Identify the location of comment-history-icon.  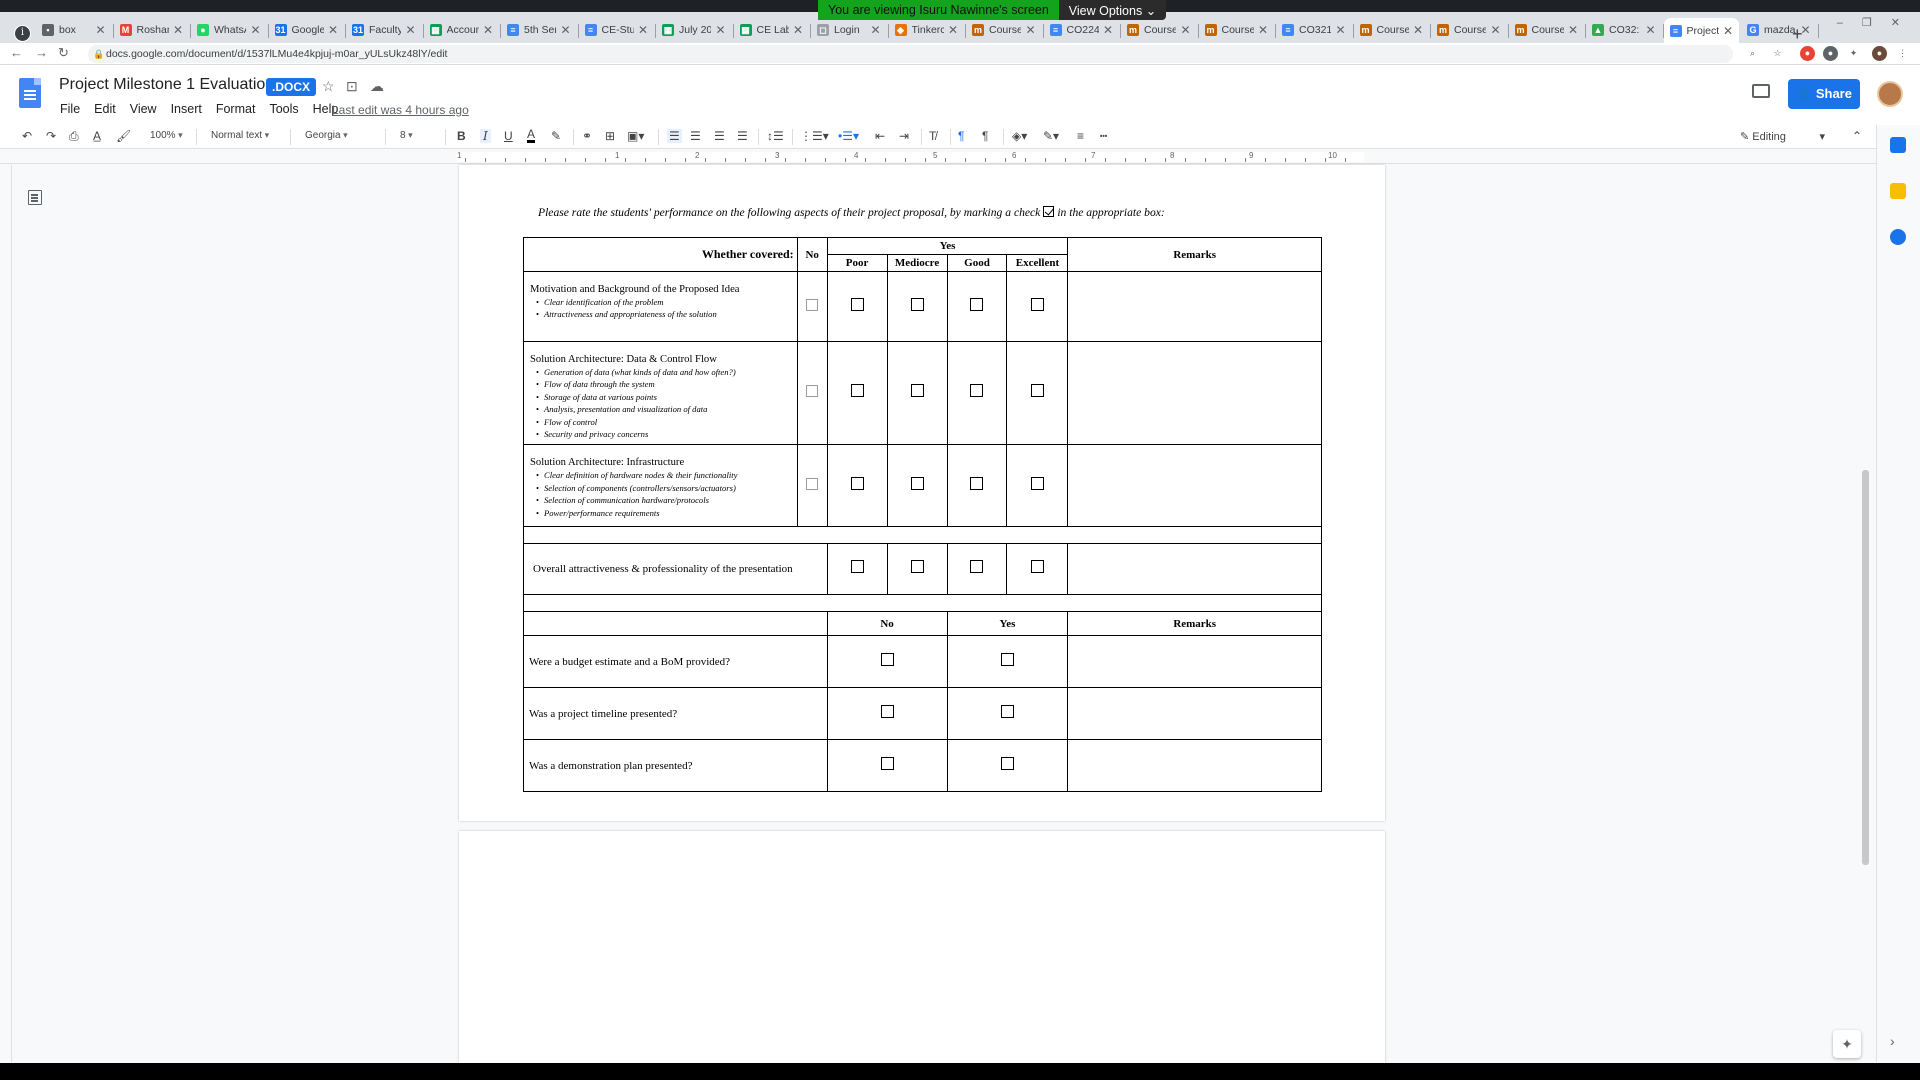
(1761, 91).